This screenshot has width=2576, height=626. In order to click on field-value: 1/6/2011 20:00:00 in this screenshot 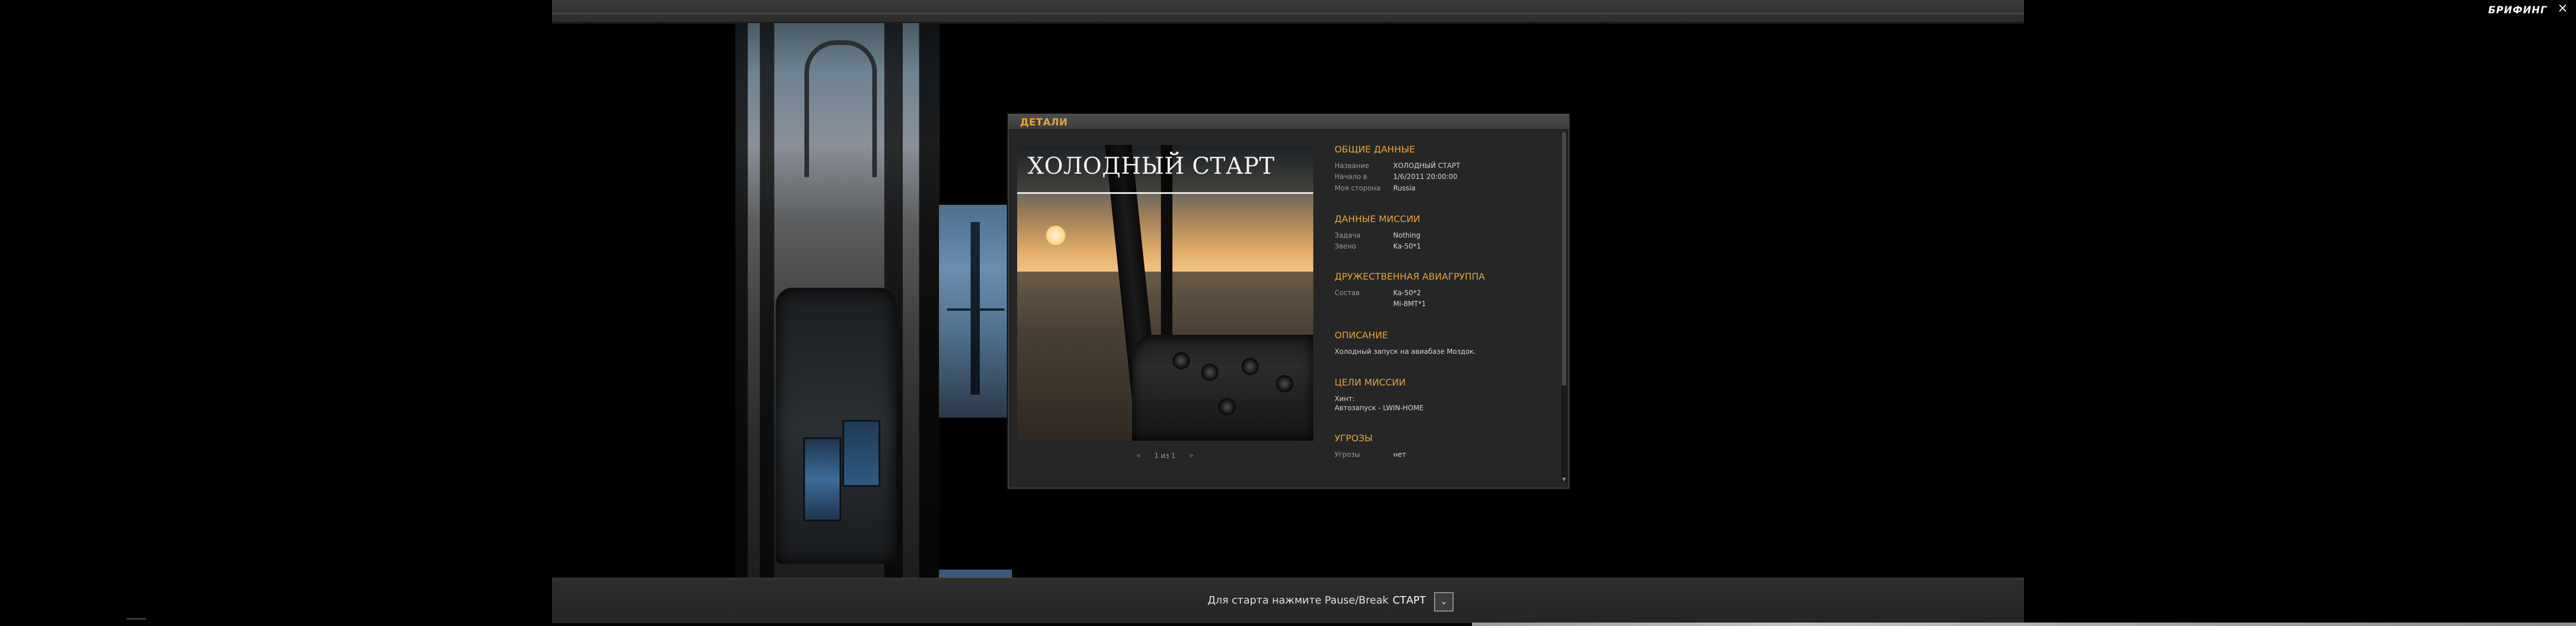, I will do `click(1425, 177)`.